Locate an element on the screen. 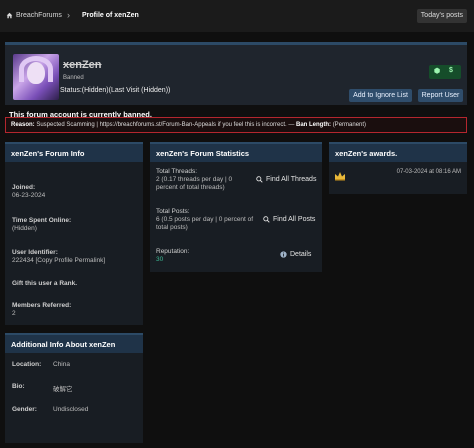  todays-posts-button: Today's posts is located at coordinates (441, 16).